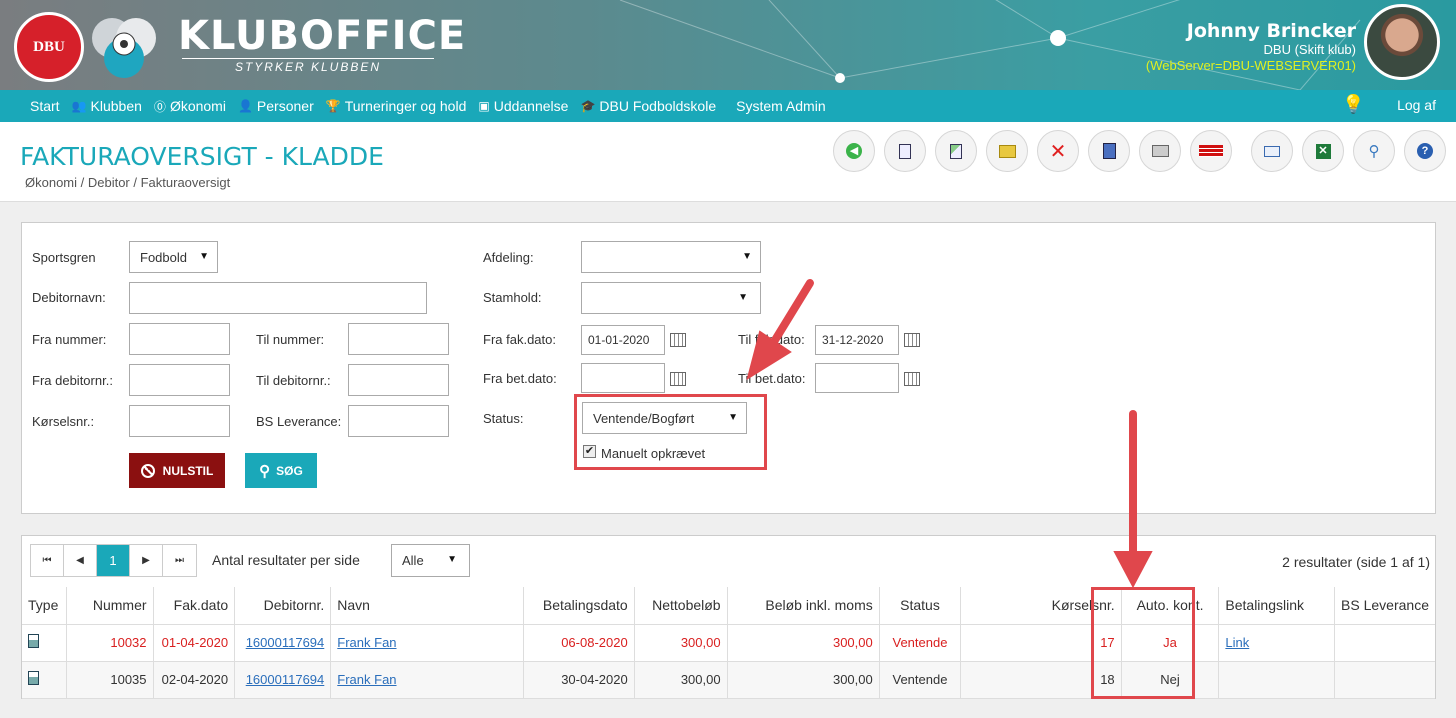 The image size is (1456, 718). I want to click on col-betalingsdato: Betalingsdato, so click(579, 606).